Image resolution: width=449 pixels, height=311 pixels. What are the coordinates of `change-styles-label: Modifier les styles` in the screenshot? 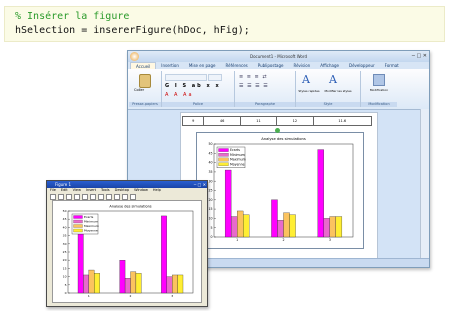 It's located at (338, 91).